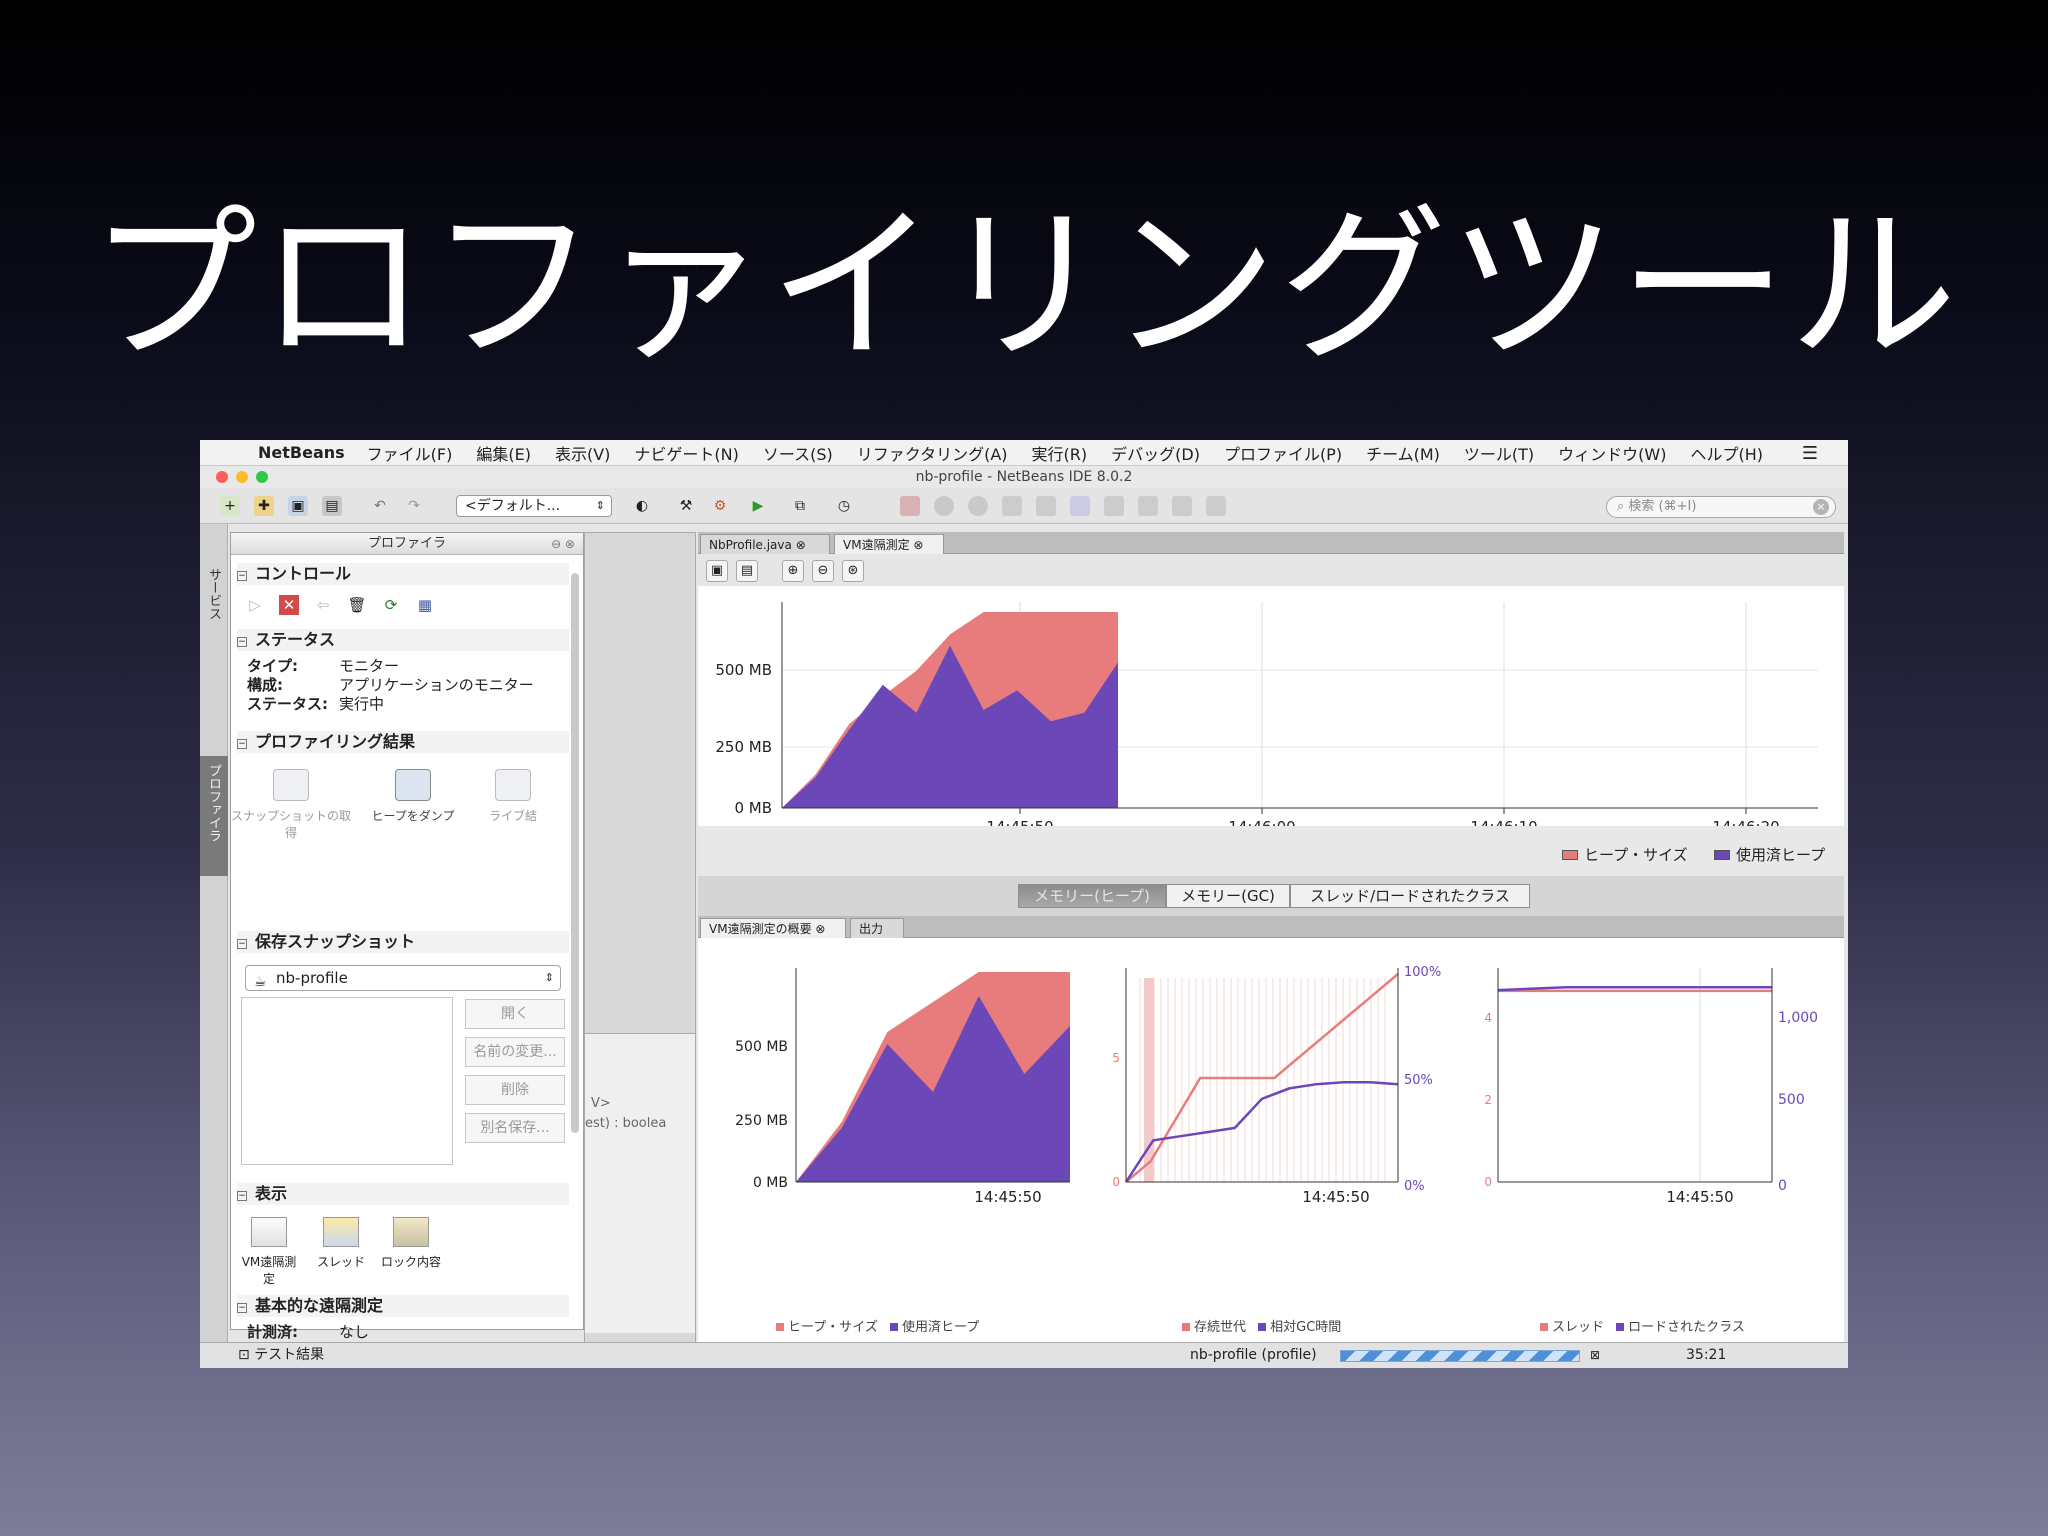  What do you see at coordinates (1595, 1355) in the screenshot?
I see `cancel-task-icon: ⊠` at bounding box center [1595, 1355].